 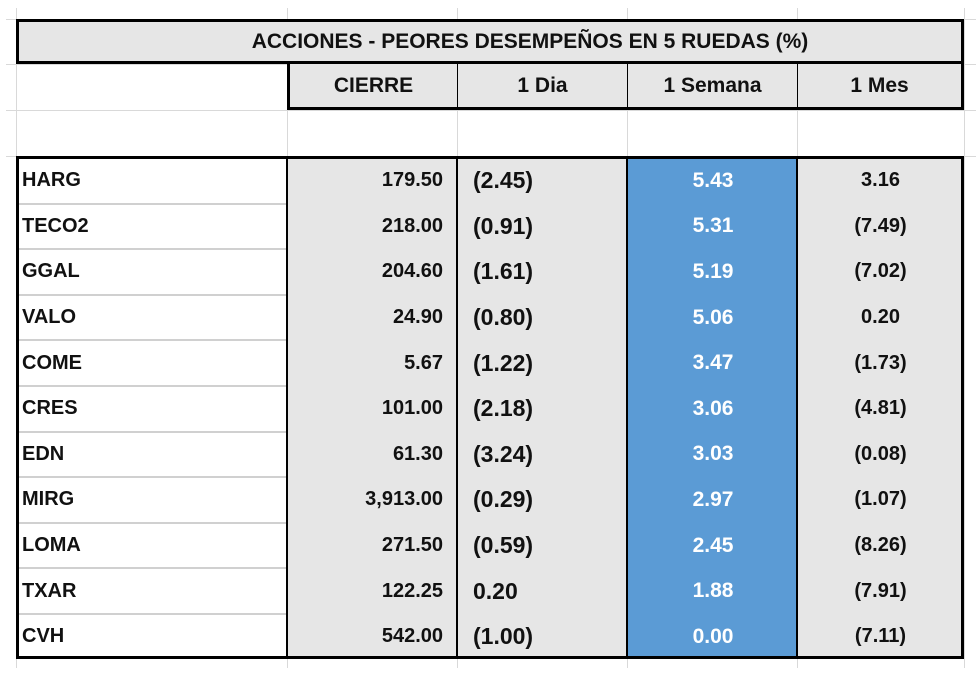 I want to click on semana-cell: 1.88, so click(x=713, y=591).